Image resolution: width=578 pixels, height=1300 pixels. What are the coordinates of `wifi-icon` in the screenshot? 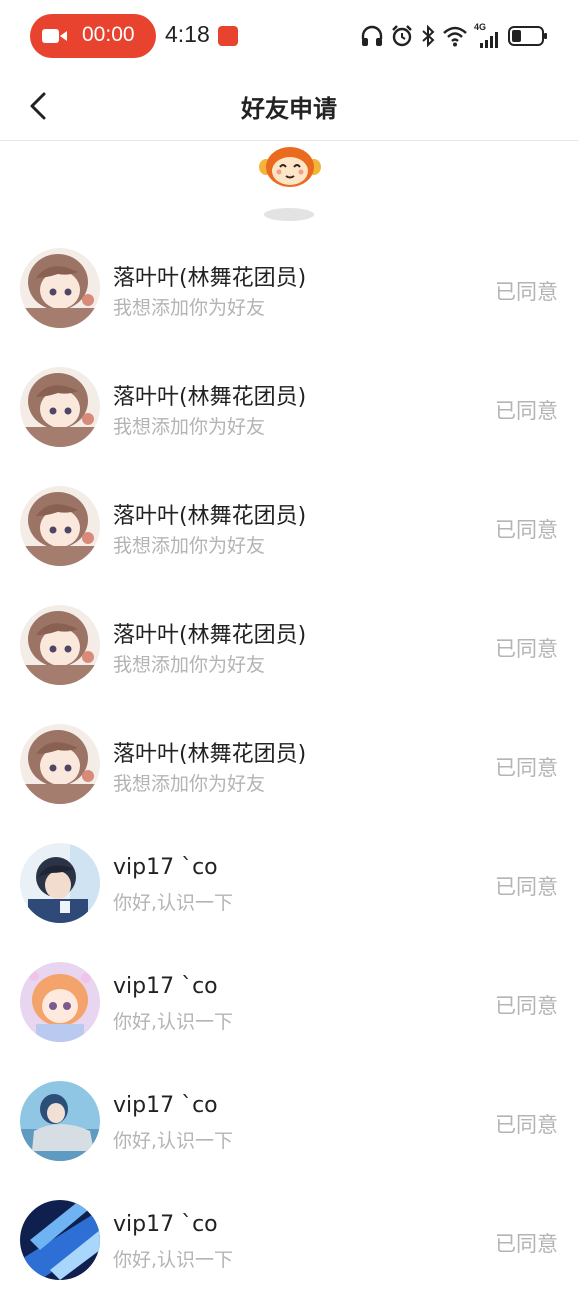 It's located at (455, 36).